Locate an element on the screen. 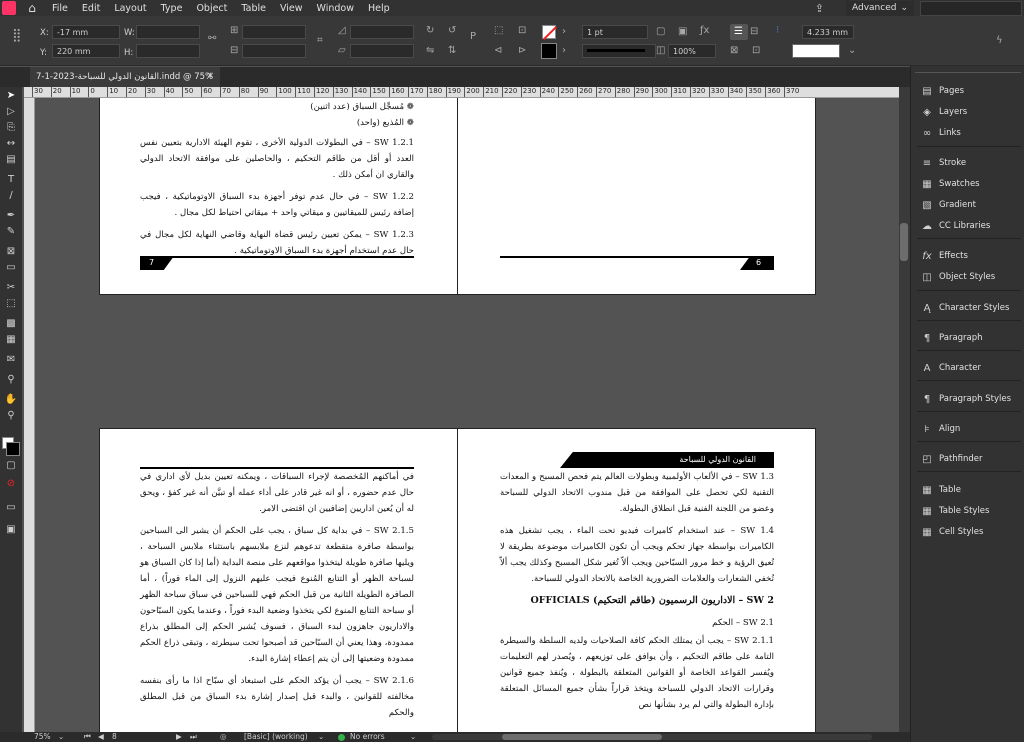 This screenshot has width=1024, height=742. menu-help: Help is located at coordinates (379, 8).